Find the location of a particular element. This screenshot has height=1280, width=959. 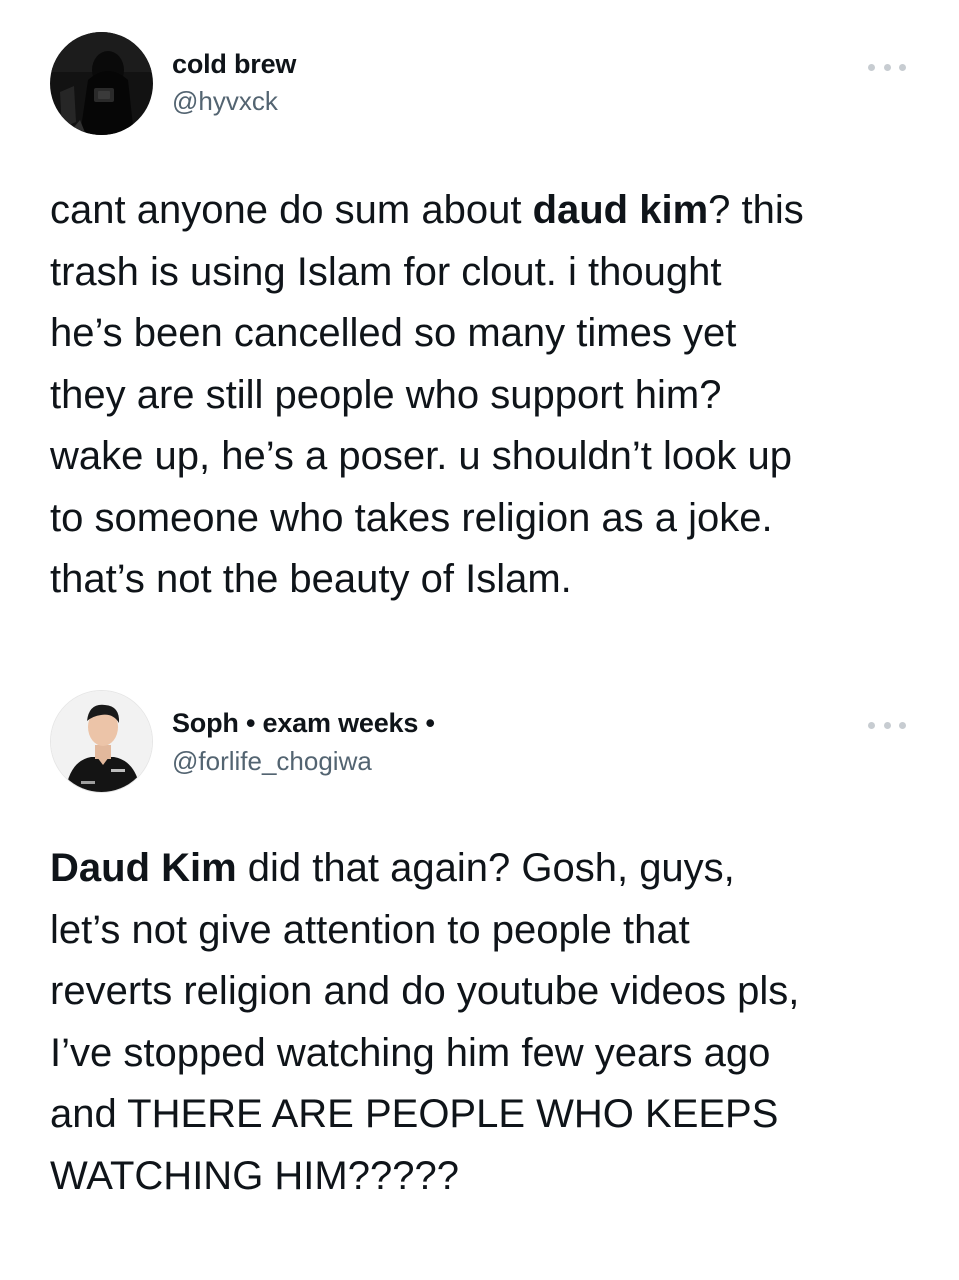

tweet-text-line: I’ve stopped watching him few years ago is located at coordinates (410, 1052).